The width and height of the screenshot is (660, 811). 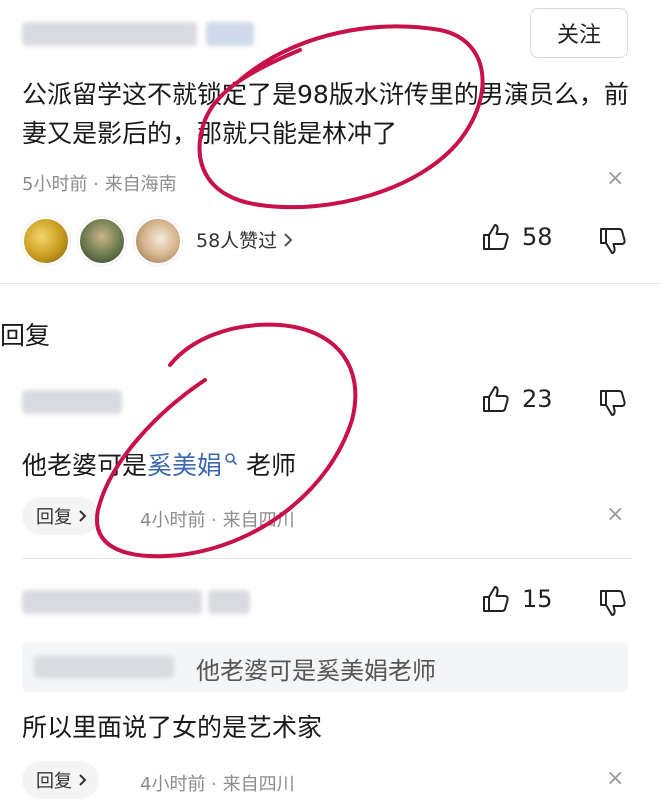 I want to click on reply-text: 他老婆可是 奚美娟 老师, so click(x=159, y=465).